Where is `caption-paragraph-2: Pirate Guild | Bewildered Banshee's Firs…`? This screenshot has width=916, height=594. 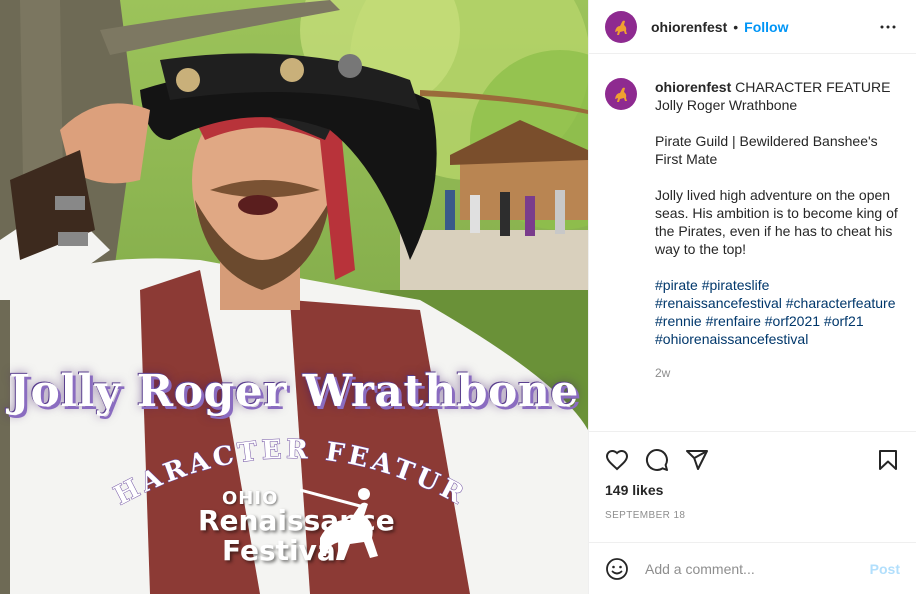
caption-paragraph-2: Pirate Guild | Bewildered Banshee's Firs… is located at coordinates (766, 150).